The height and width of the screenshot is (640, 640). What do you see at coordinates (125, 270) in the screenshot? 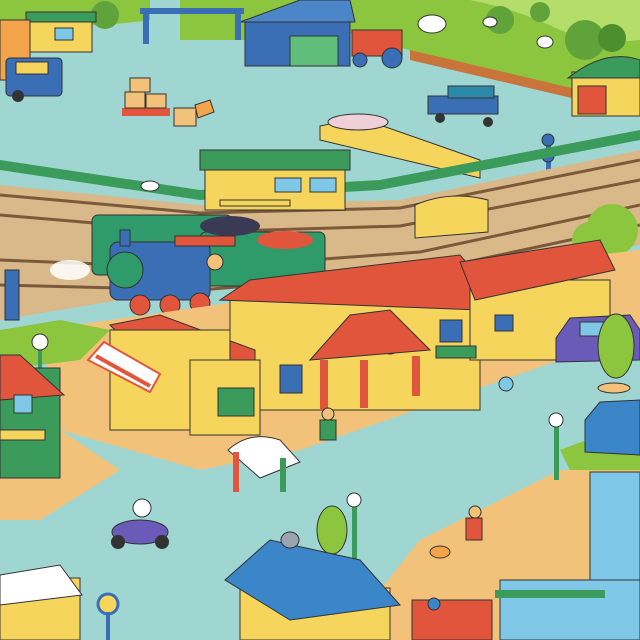
I see `train-front-face` at bounding box center [125, 270].